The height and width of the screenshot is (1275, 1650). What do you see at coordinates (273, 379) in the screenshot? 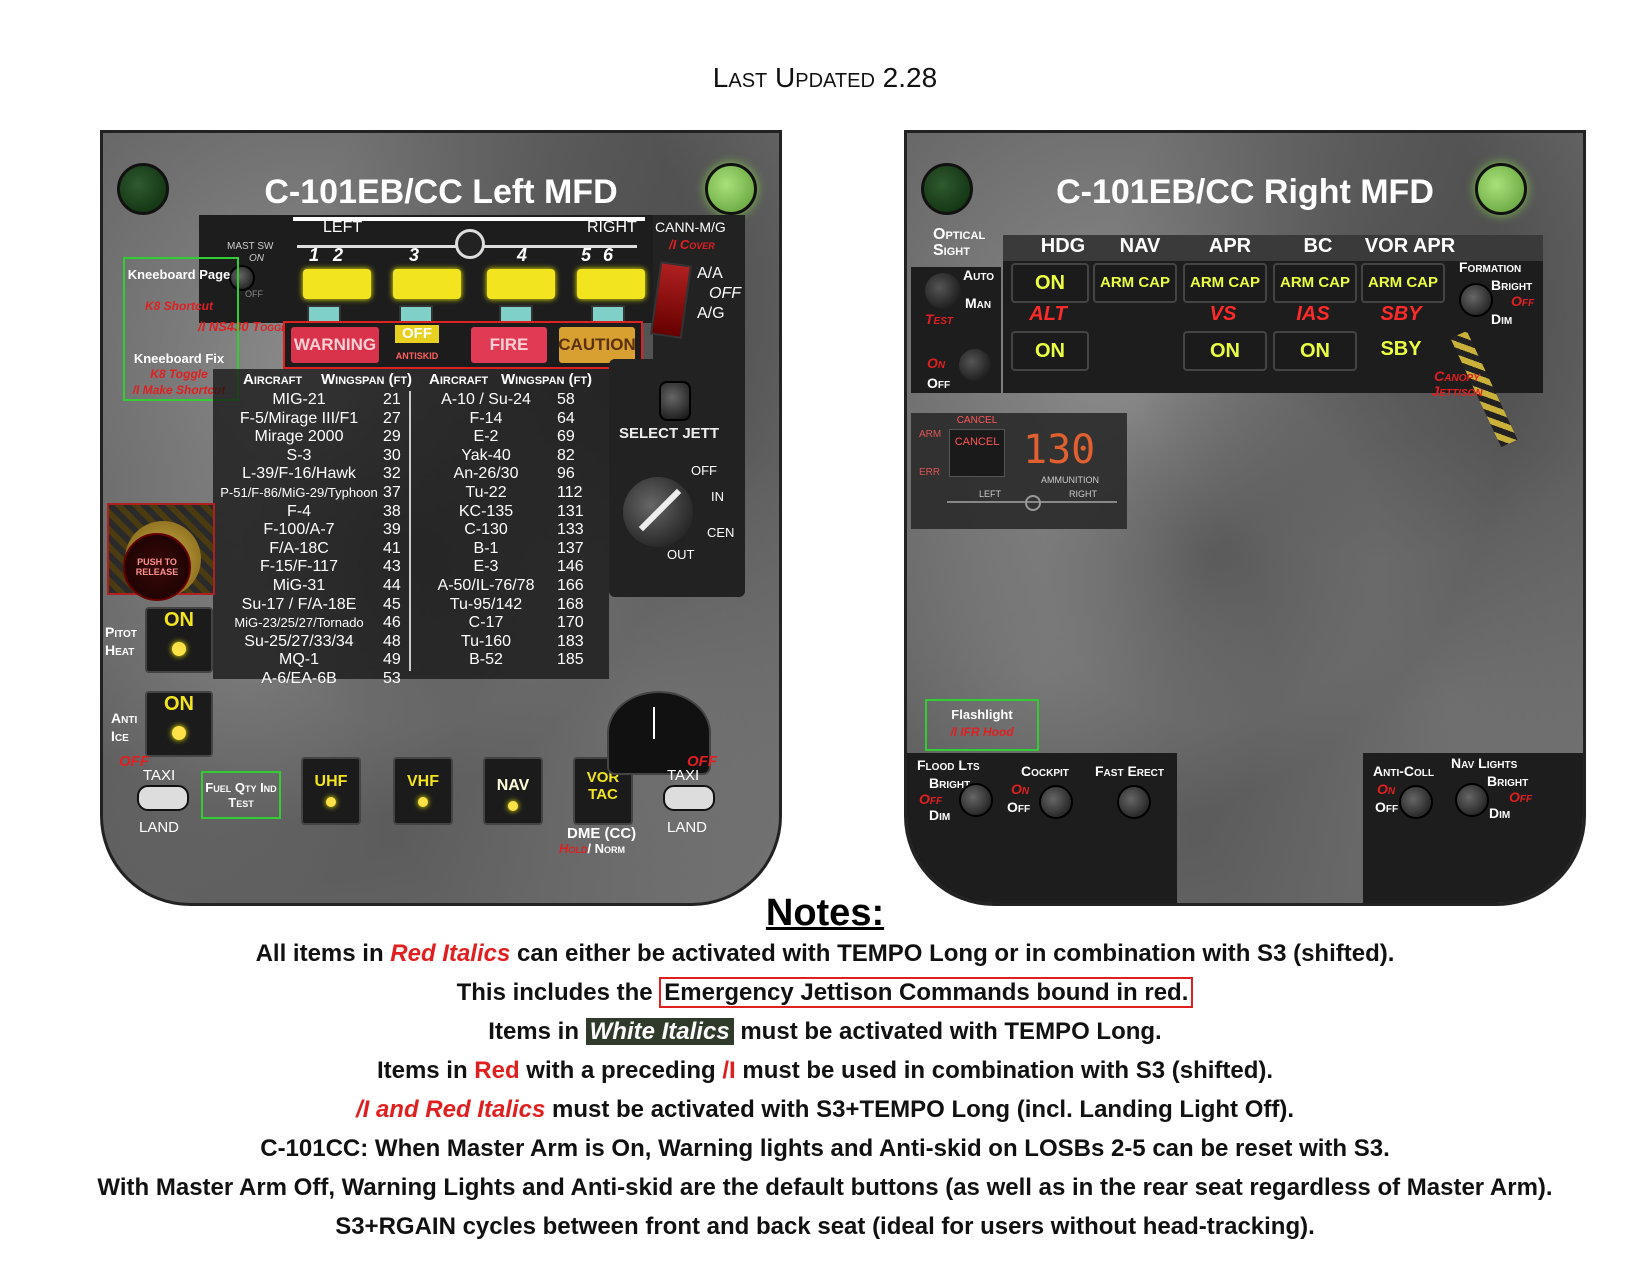
I see `table-header-aircraft-1: Aircraft` at bounding box center [273, 379].